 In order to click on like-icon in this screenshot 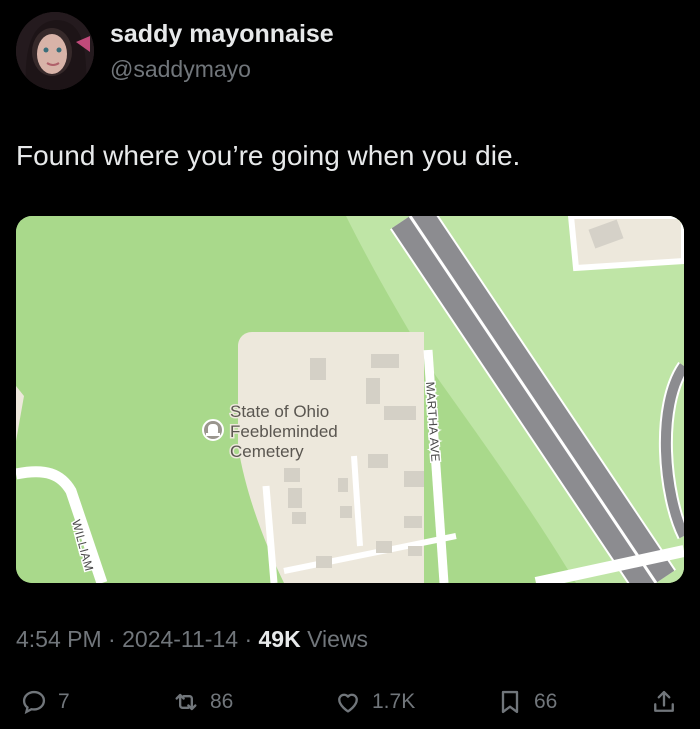, I will do `click(348, 703)`.